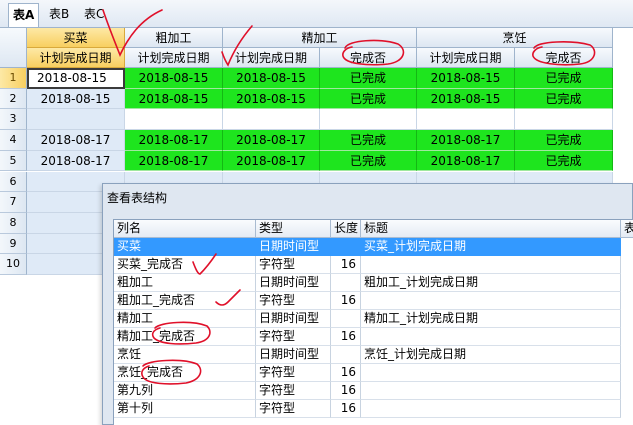 This screenshot has width=633, height=425. Describe the element at coordinates (174, 58) in the screenshot. I see `column-header-2: 计划完成日期` at that location.